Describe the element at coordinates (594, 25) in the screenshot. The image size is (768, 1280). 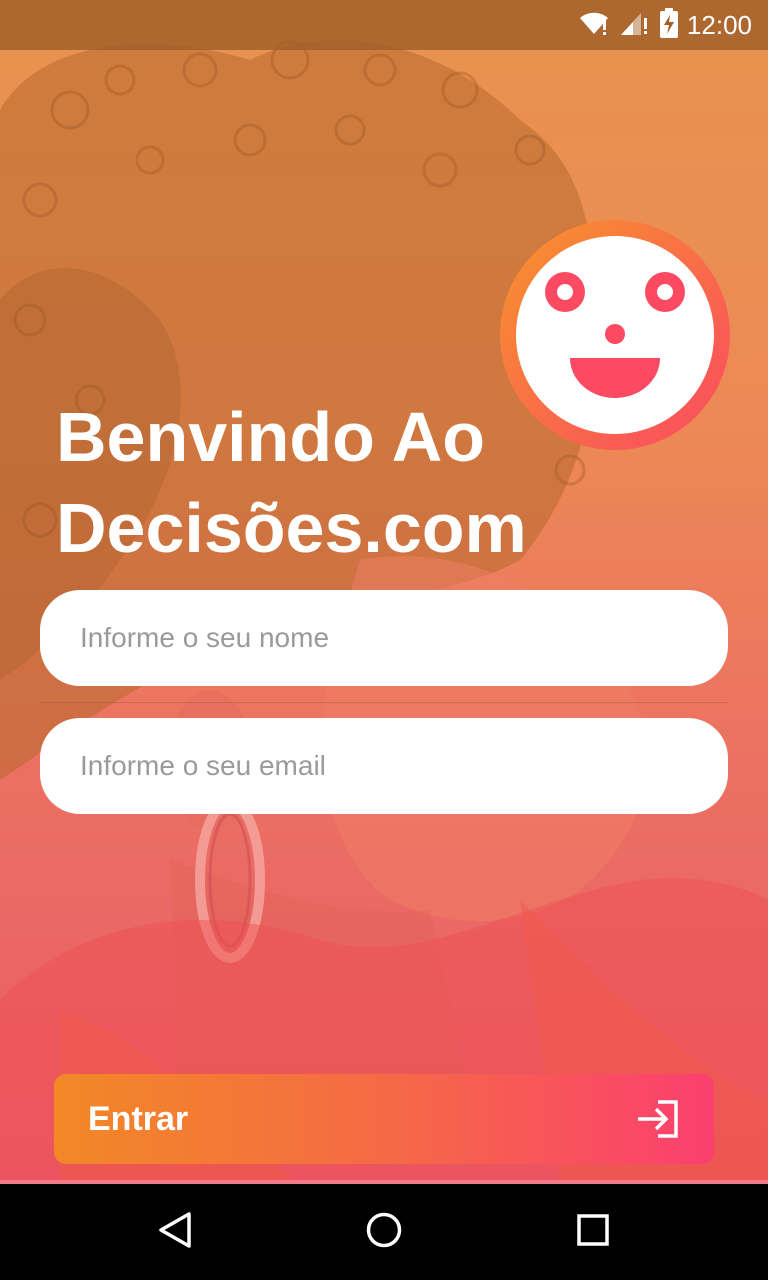
I see `wifi-icon` at that location.